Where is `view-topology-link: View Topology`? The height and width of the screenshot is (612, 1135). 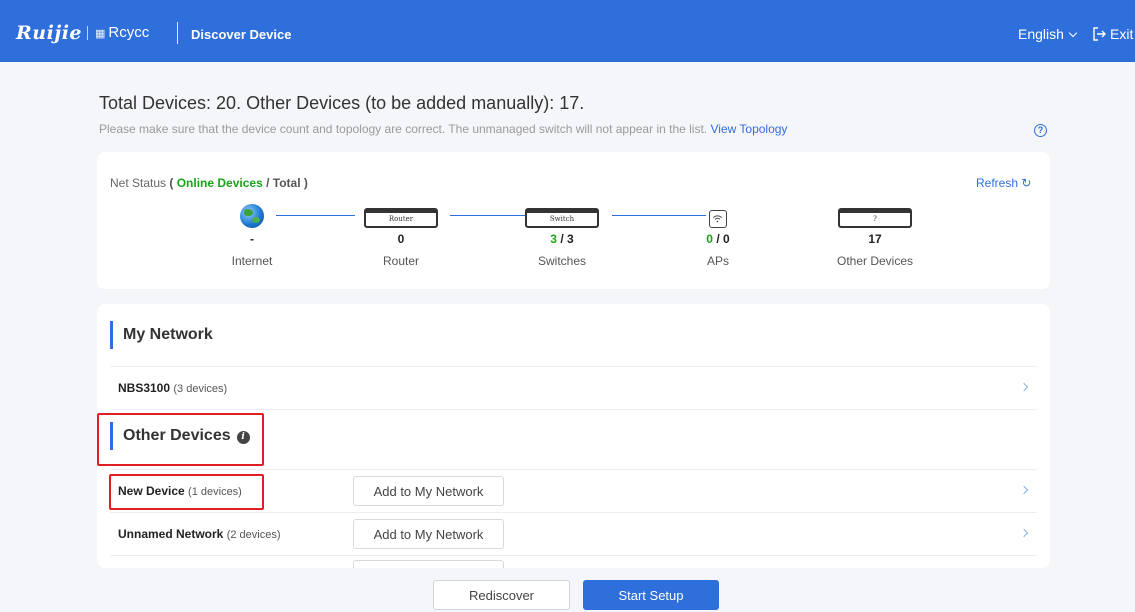
view-topology-link: View Topology is located at coordinates (748, 129).